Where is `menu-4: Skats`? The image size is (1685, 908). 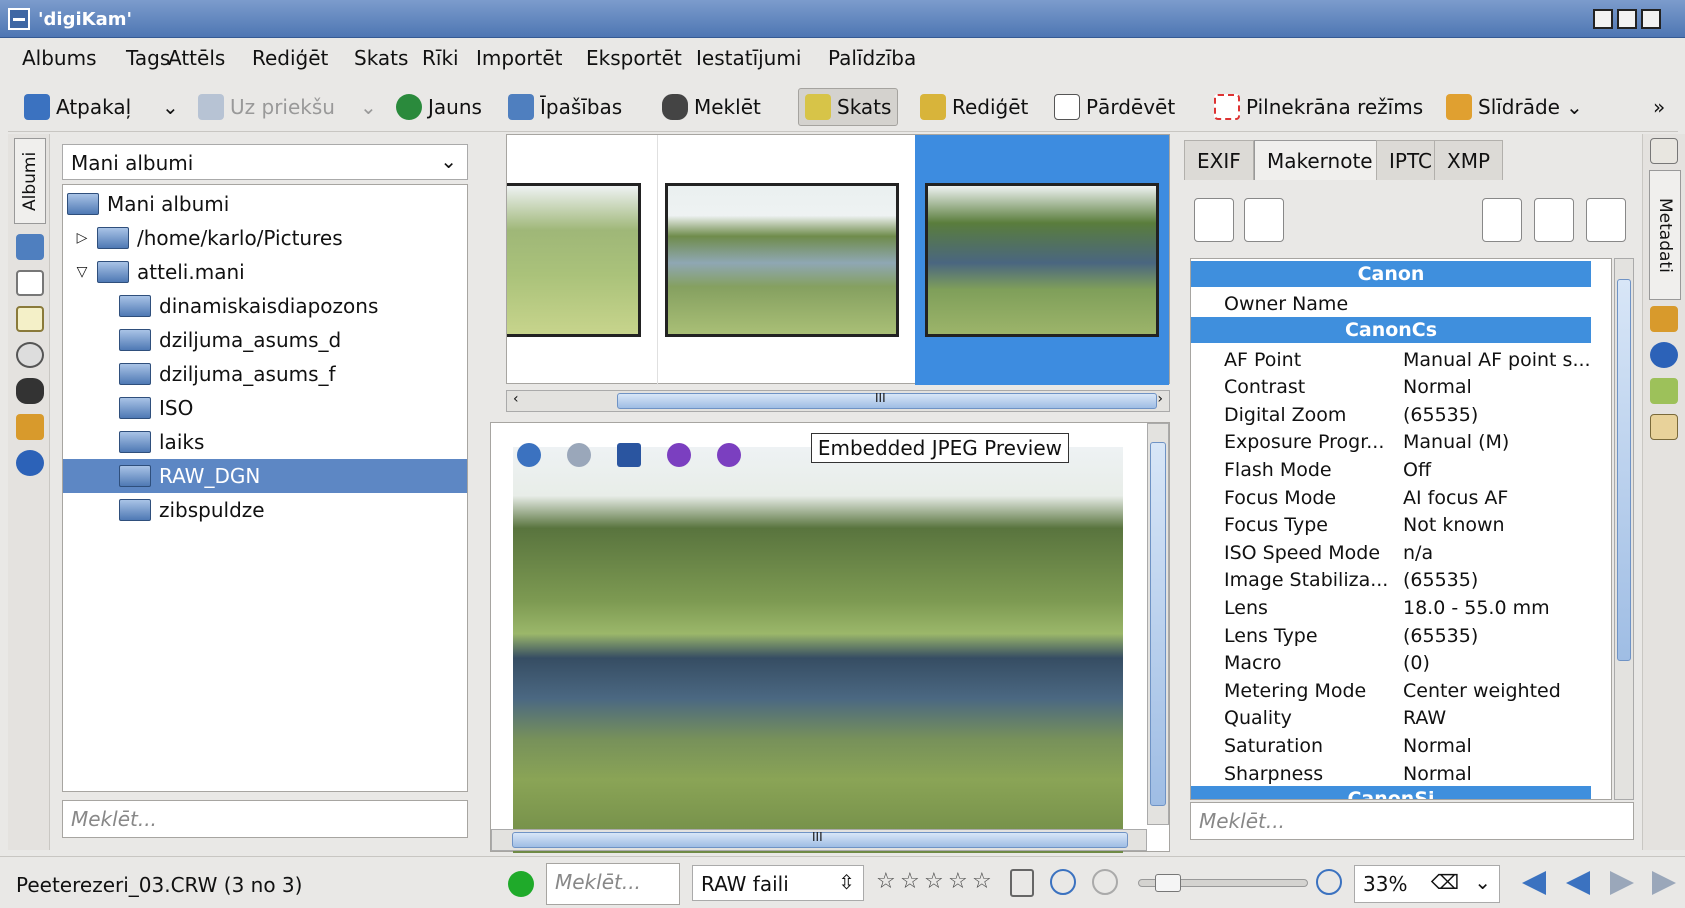 menu-4: Skats is located at coordinates (381, 58).